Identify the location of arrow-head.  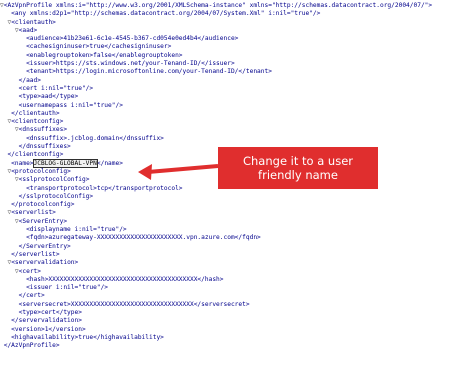
(145, 172).